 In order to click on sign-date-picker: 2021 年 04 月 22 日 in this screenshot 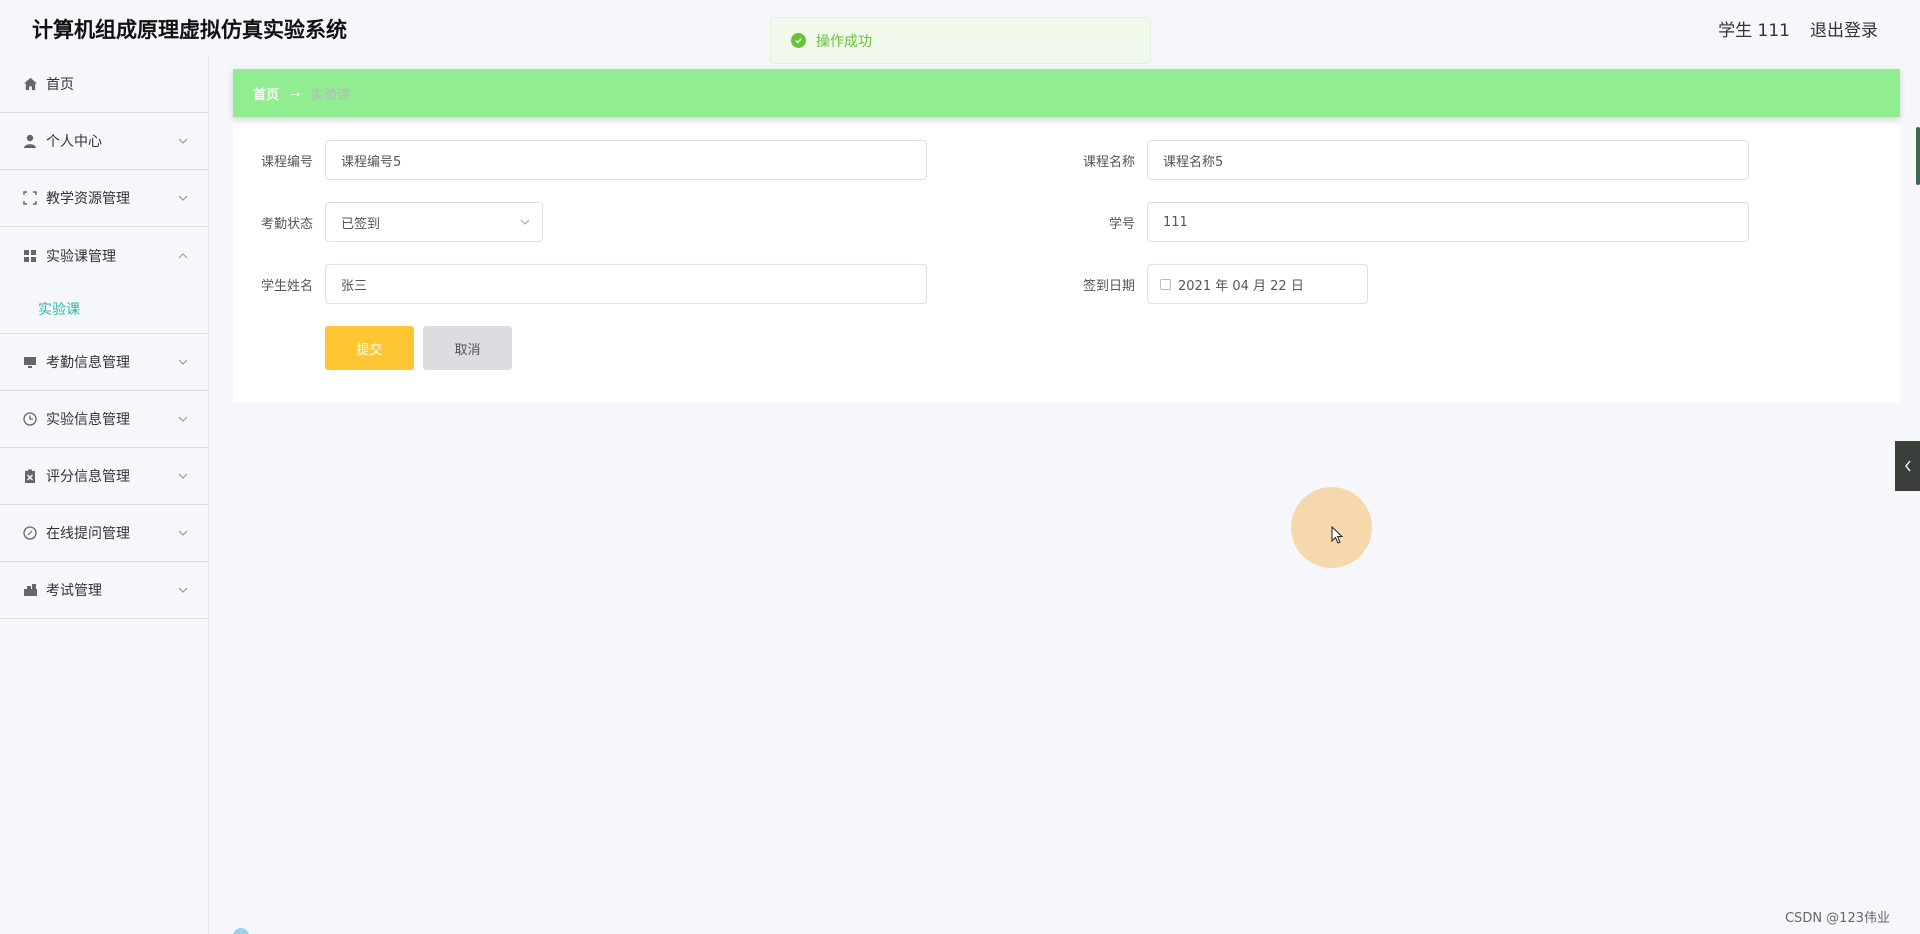, I will do `click(1257, 284)`.